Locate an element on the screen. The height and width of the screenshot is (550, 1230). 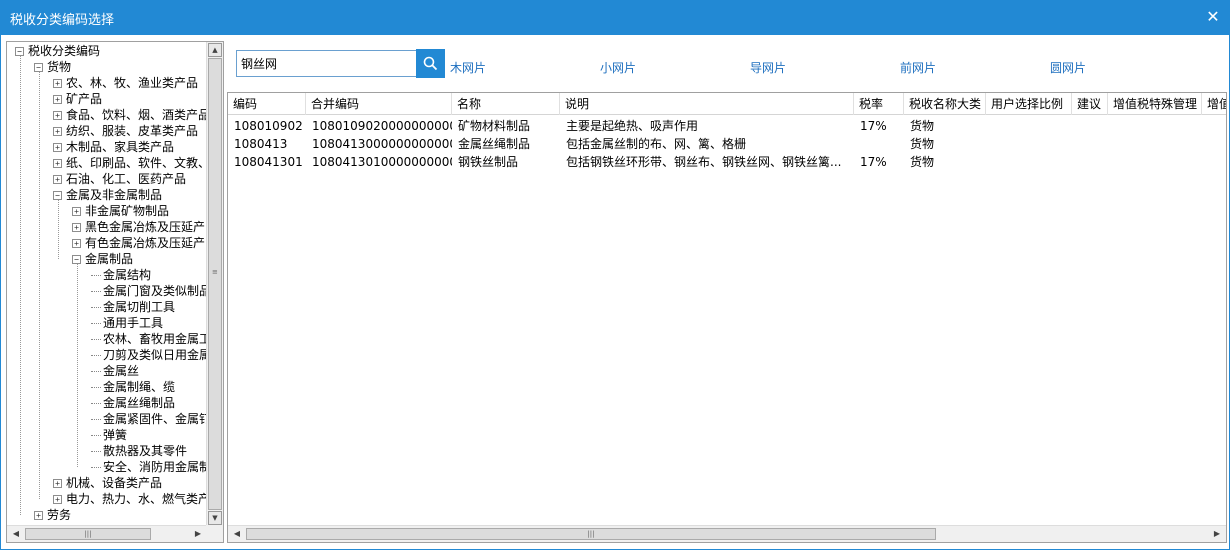
column-header-tax-rate: 税率 is located at coordinates (879, 104).